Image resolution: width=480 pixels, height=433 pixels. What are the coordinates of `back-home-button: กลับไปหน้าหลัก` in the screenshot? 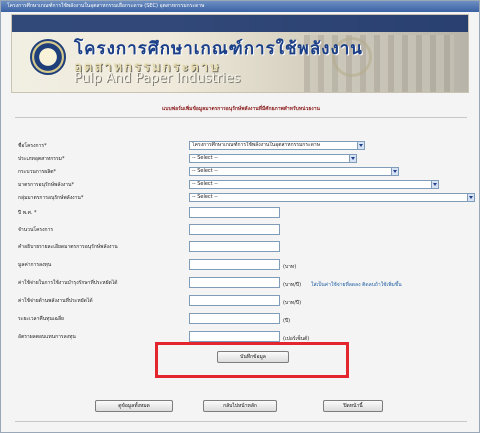 It's located at (240, 406).